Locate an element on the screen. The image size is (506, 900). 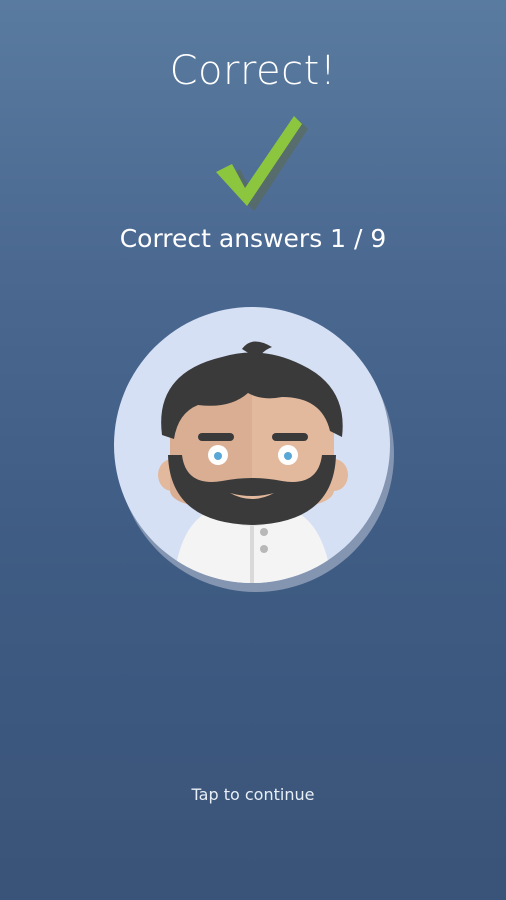
check-icon is located at coordinates (262, 163).